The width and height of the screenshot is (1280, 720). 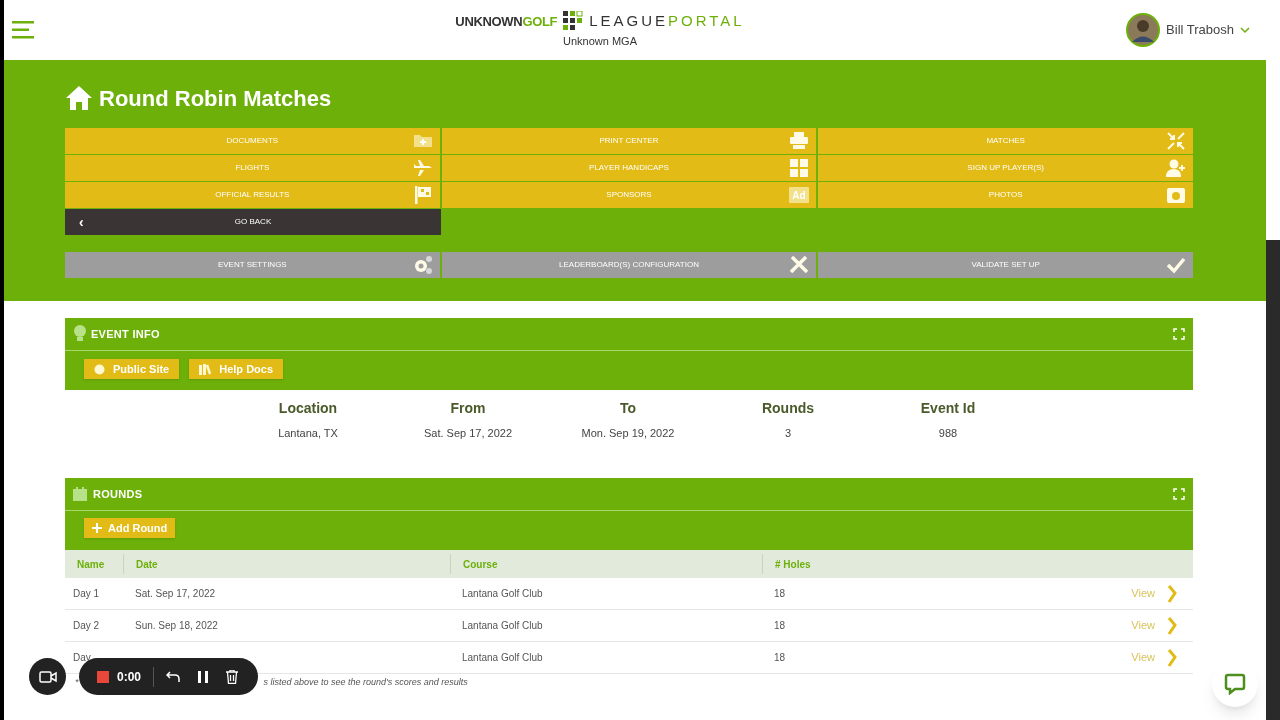 What do you see at coordinates (1273, 480) in the screenshot?
I see `scrollbar` at bounding box center [1273, 480].